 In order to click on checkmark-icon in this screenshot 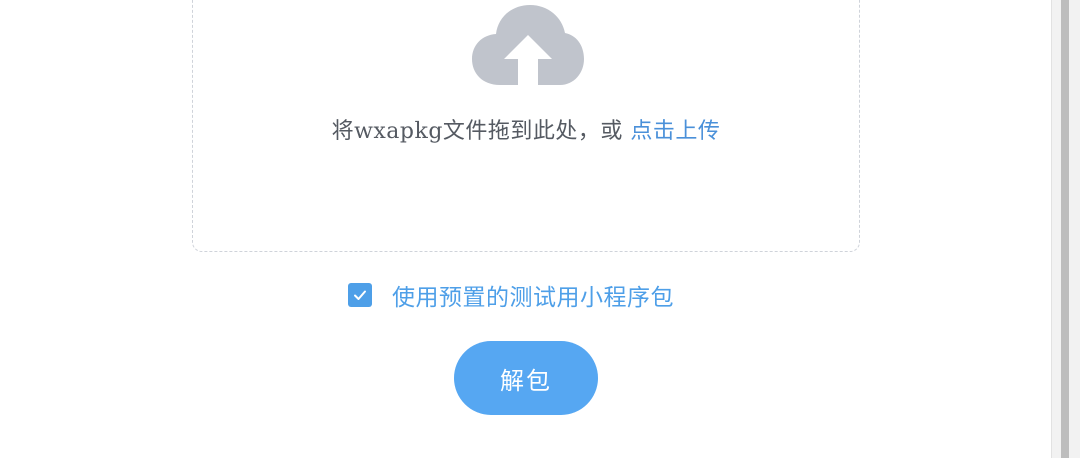, I will do `click(360, 295)`.